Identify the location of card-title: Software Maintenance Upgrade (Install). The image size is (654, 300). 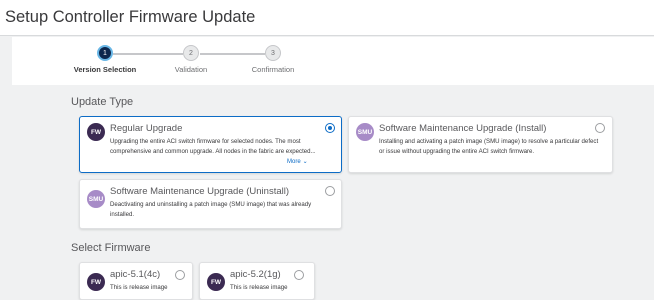
(463, 128).